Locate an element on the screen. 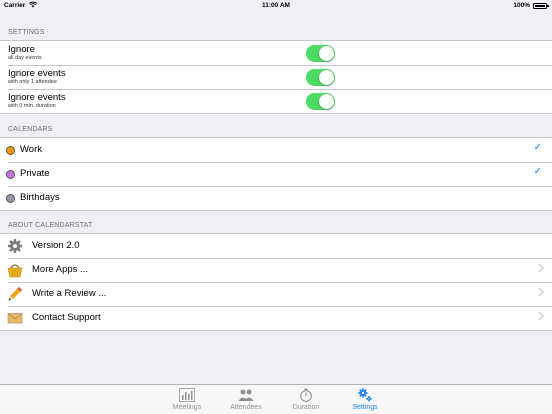  tab-duration: Duration is located at coordinates (306, 399).